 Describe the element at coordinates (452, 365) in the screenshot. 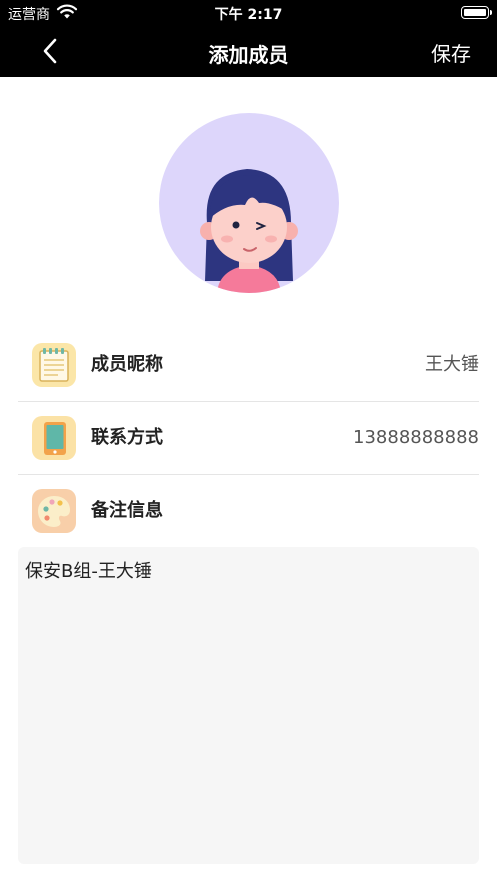

I see `nickname-value: 王大锤` at that location.